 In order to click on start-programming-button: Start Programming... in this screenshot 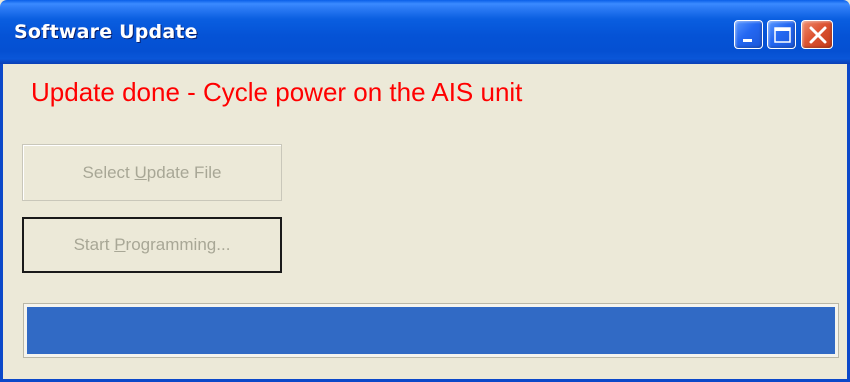, I will do `click(152, 245)`.